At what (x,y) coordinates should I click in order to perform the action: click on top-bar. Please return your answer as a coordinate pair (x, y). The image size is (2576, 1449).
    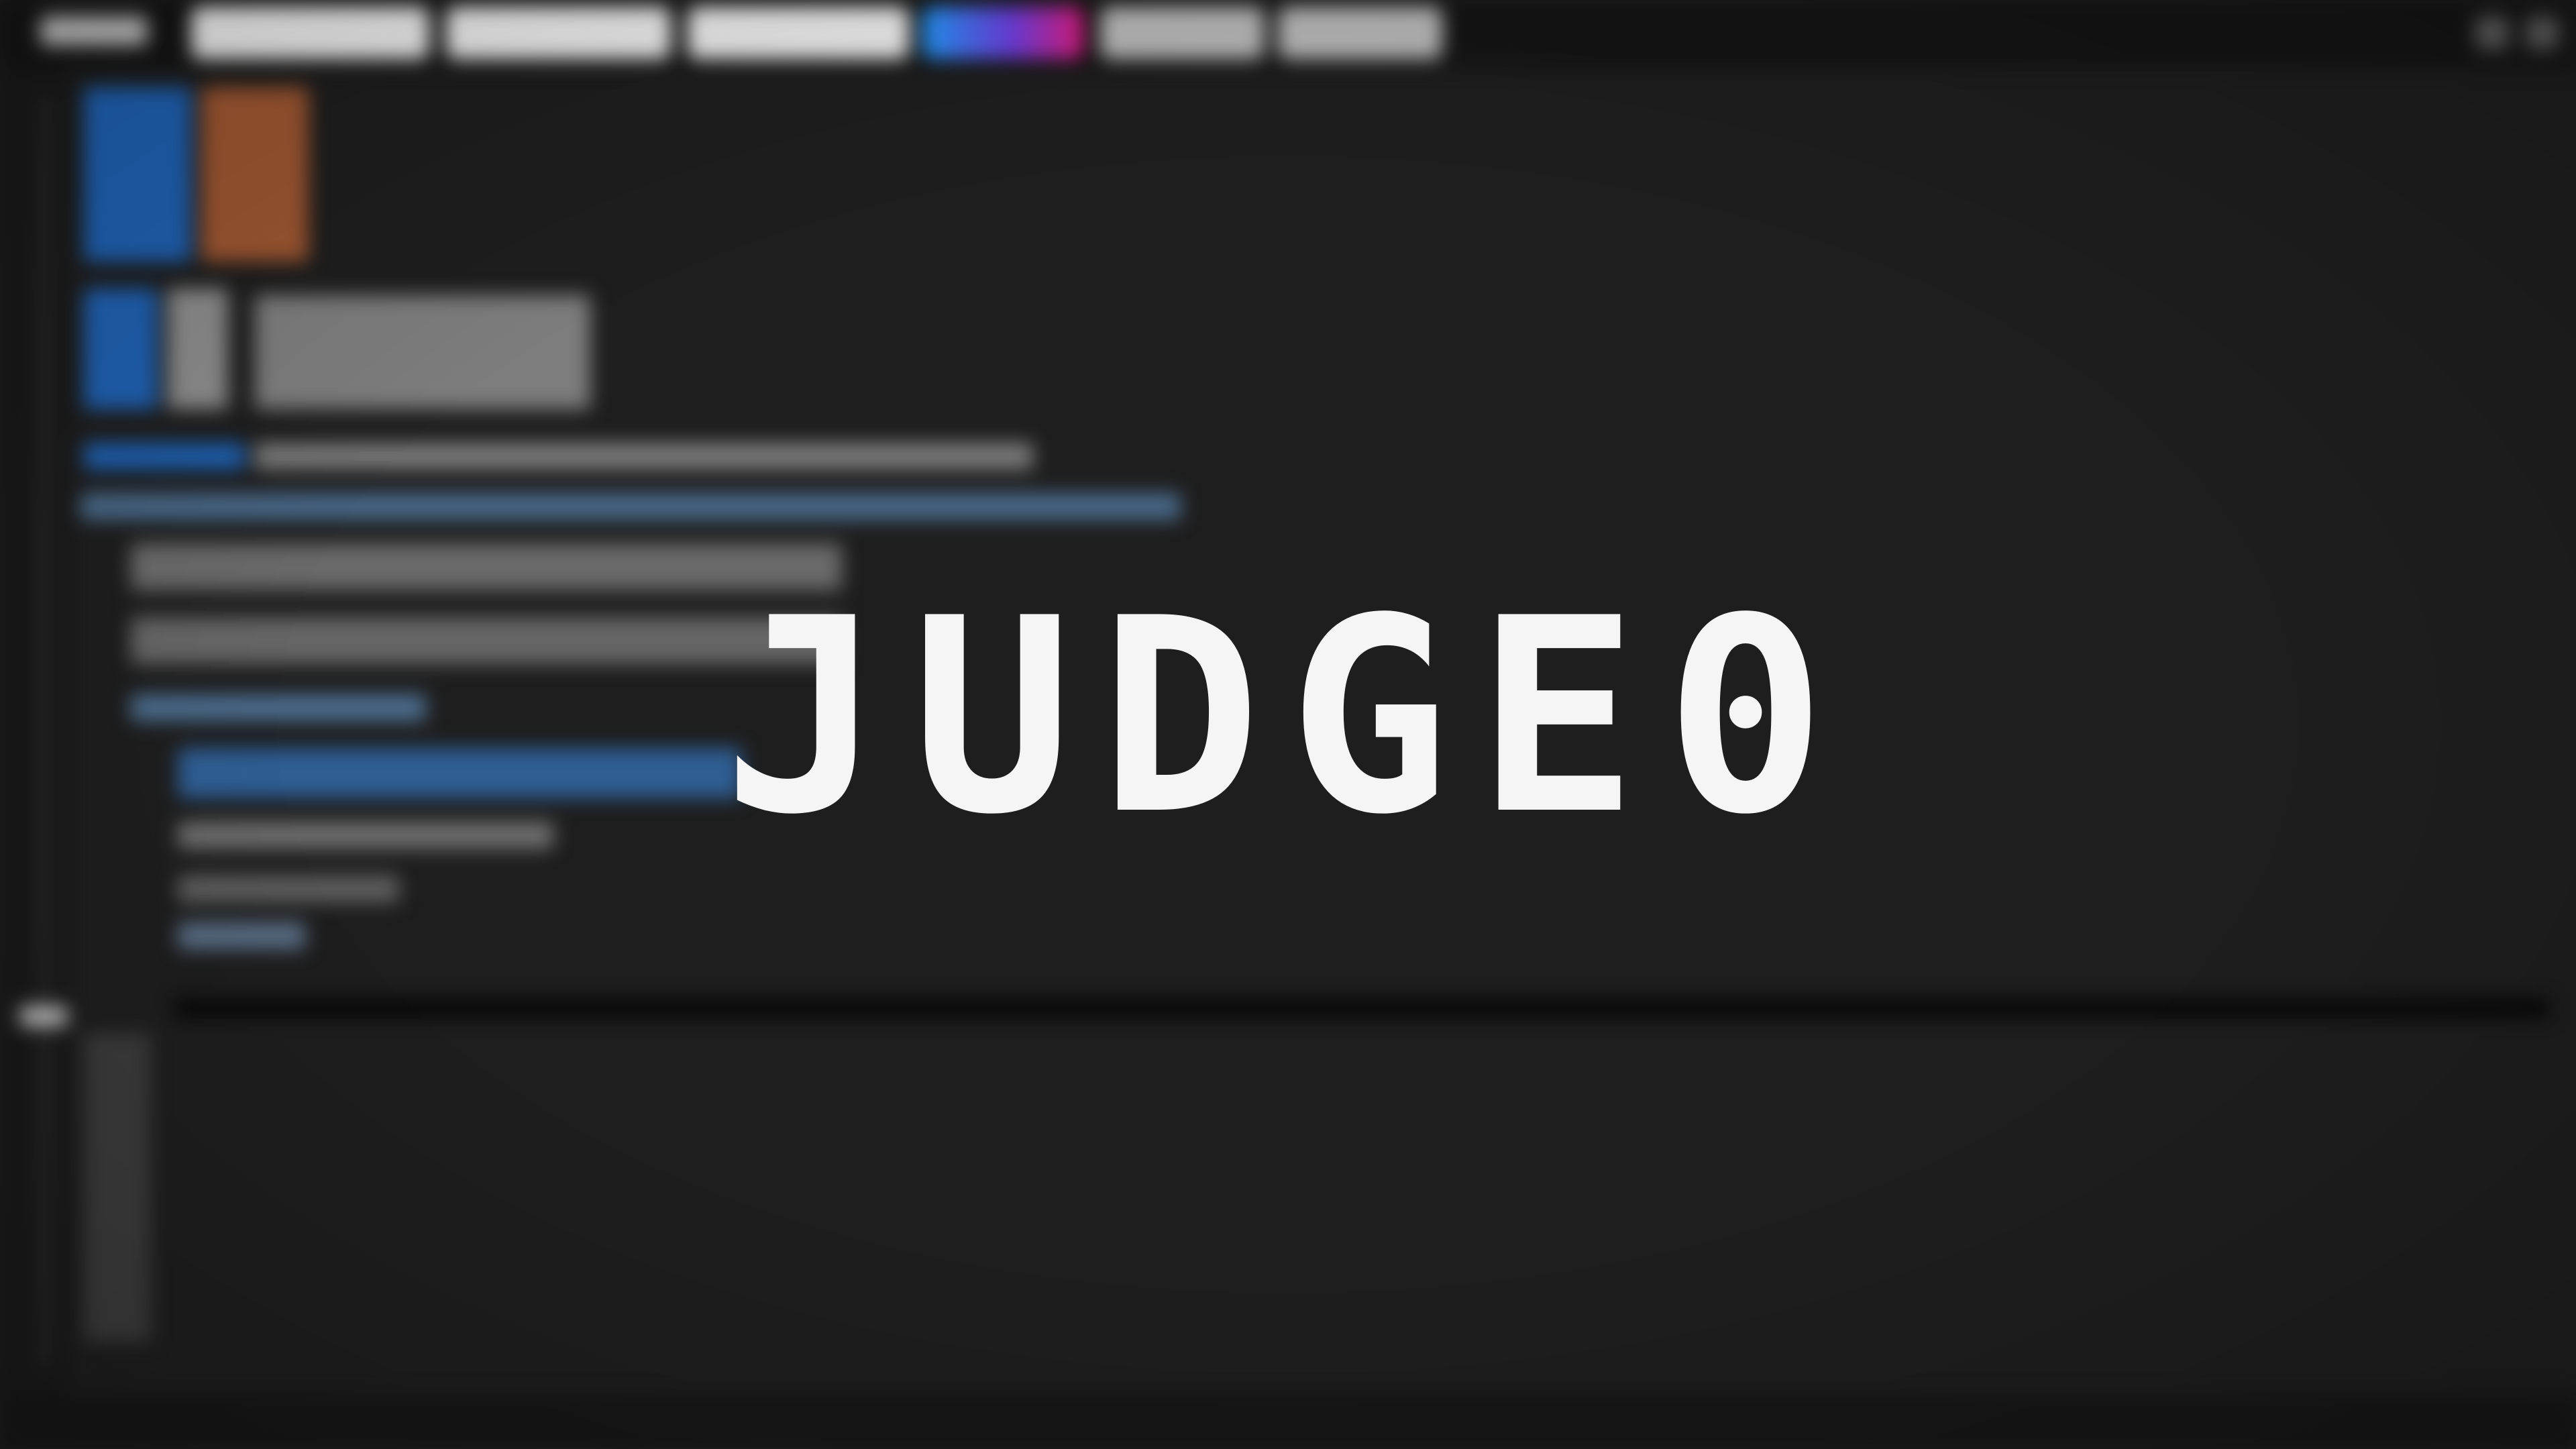
    Looking at the image, I should click on (1288, 33).